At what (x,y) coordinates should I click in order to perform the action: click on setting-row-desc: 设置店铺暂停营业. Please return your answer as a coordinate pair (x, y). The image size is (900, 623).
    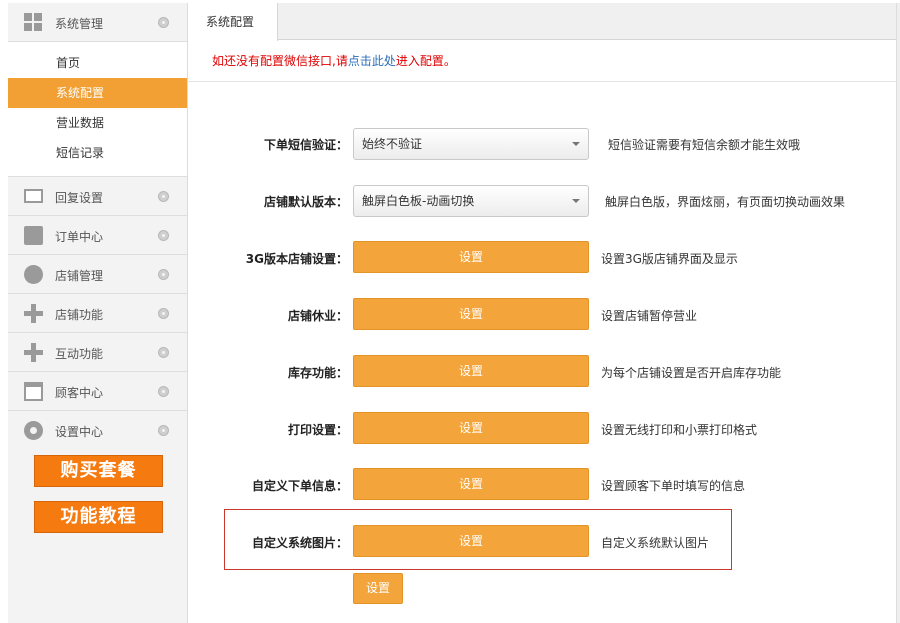
    Looking at the image, I should click on (649, 316).